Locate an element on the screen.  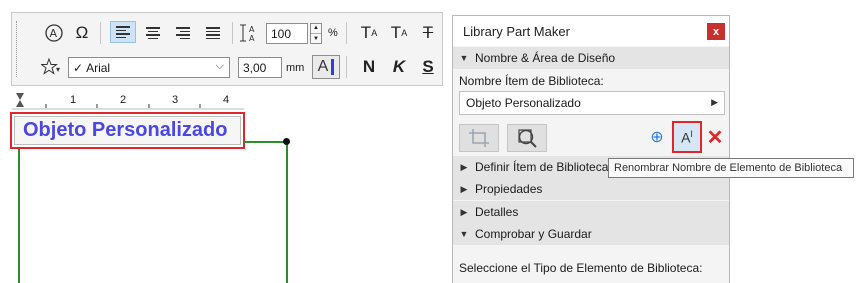
ruler-tick-label: 1 is located at coordinates (73, 100).